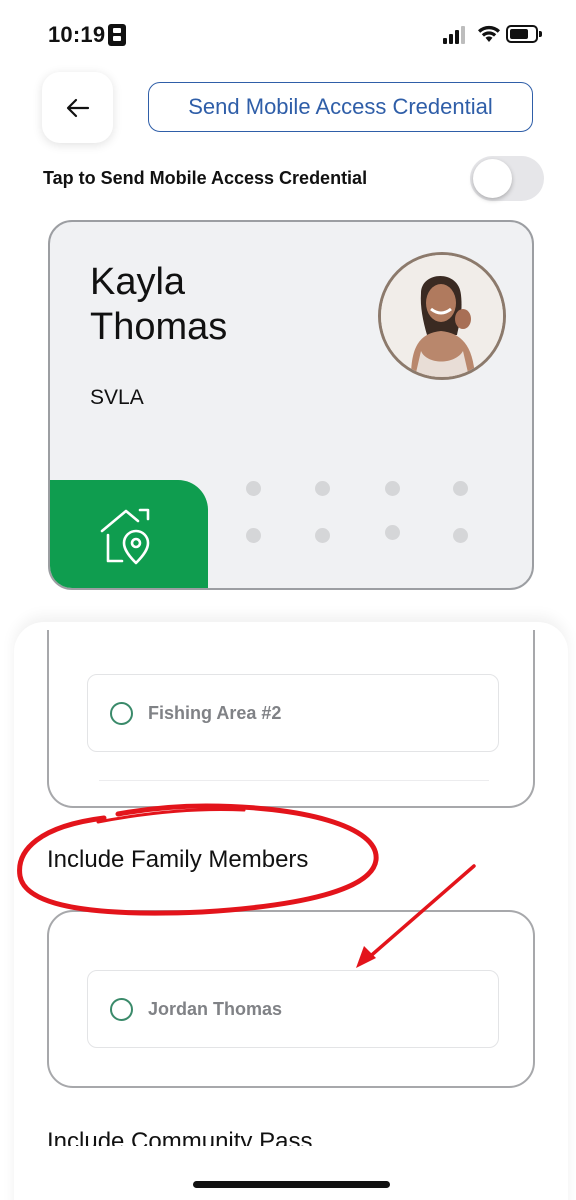 The width and height of the screenshot is (576, 1200). I want to click on annotation-overlay, so click(246, 885).